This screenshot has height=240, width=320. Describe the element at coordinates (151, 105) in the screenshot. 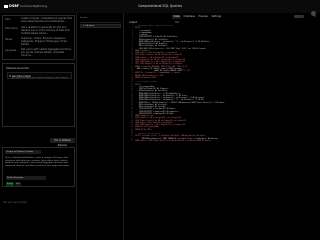

I see `code-text: MIN(o.OrderDate) AS FirstSale,` at that location.